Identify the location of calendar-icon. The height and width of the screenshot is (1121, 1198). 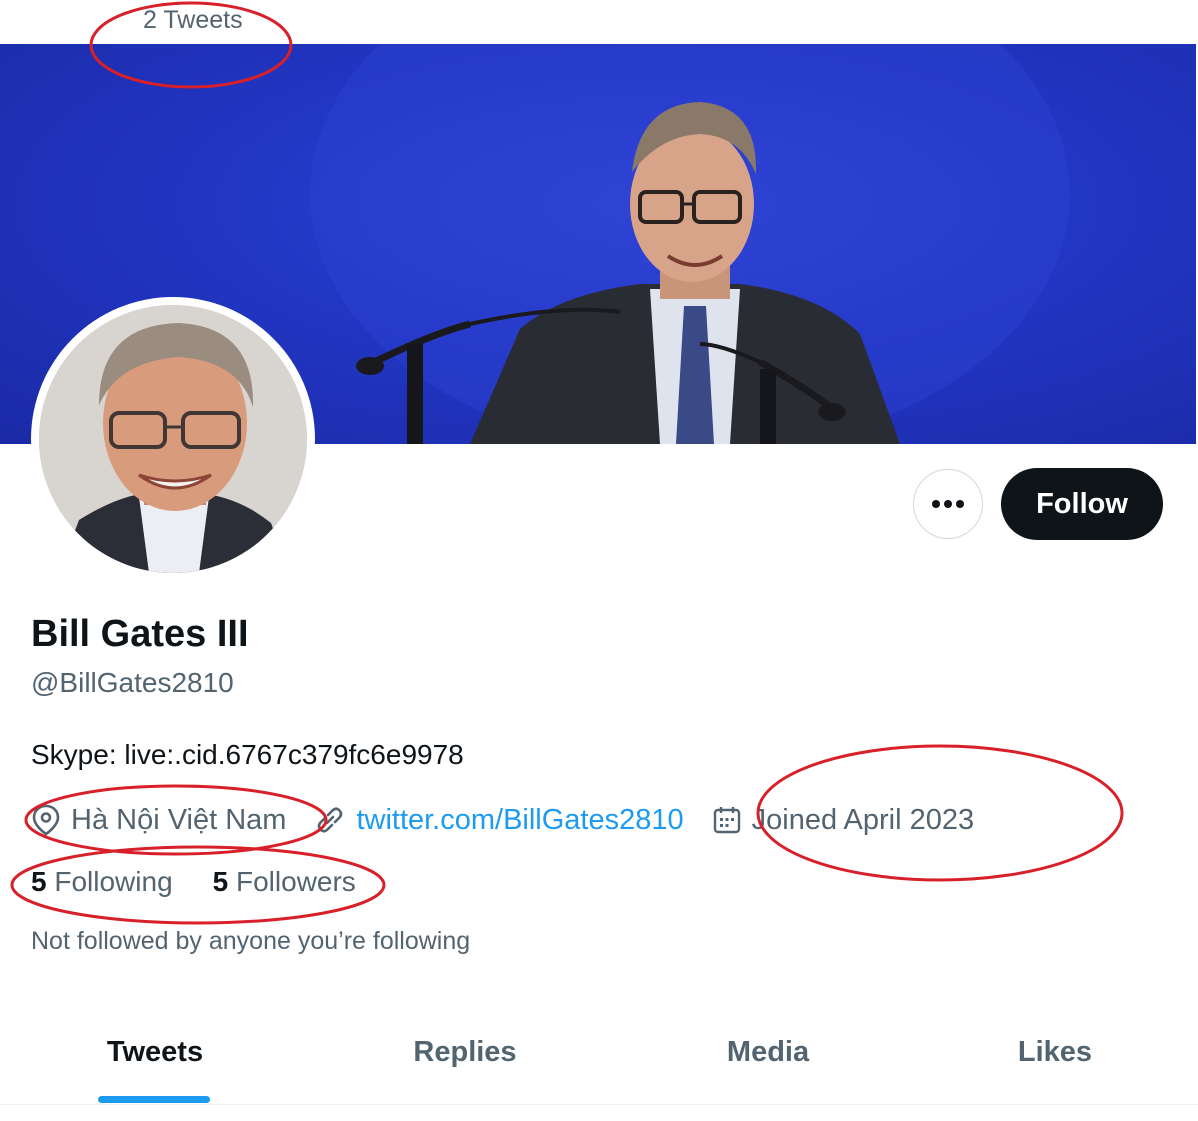
(726, 820).